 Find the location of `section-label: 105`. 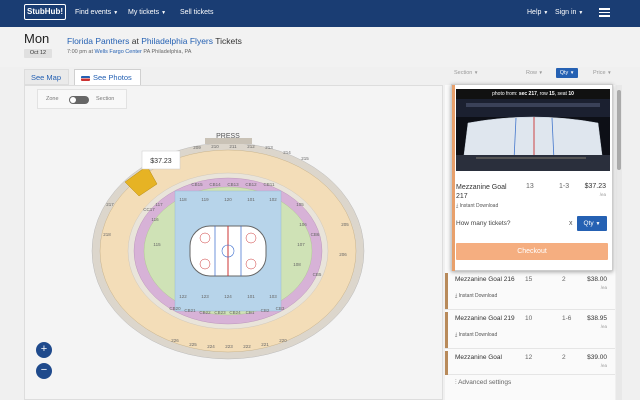

section-label: 105 is located at coordinates (300, 204).